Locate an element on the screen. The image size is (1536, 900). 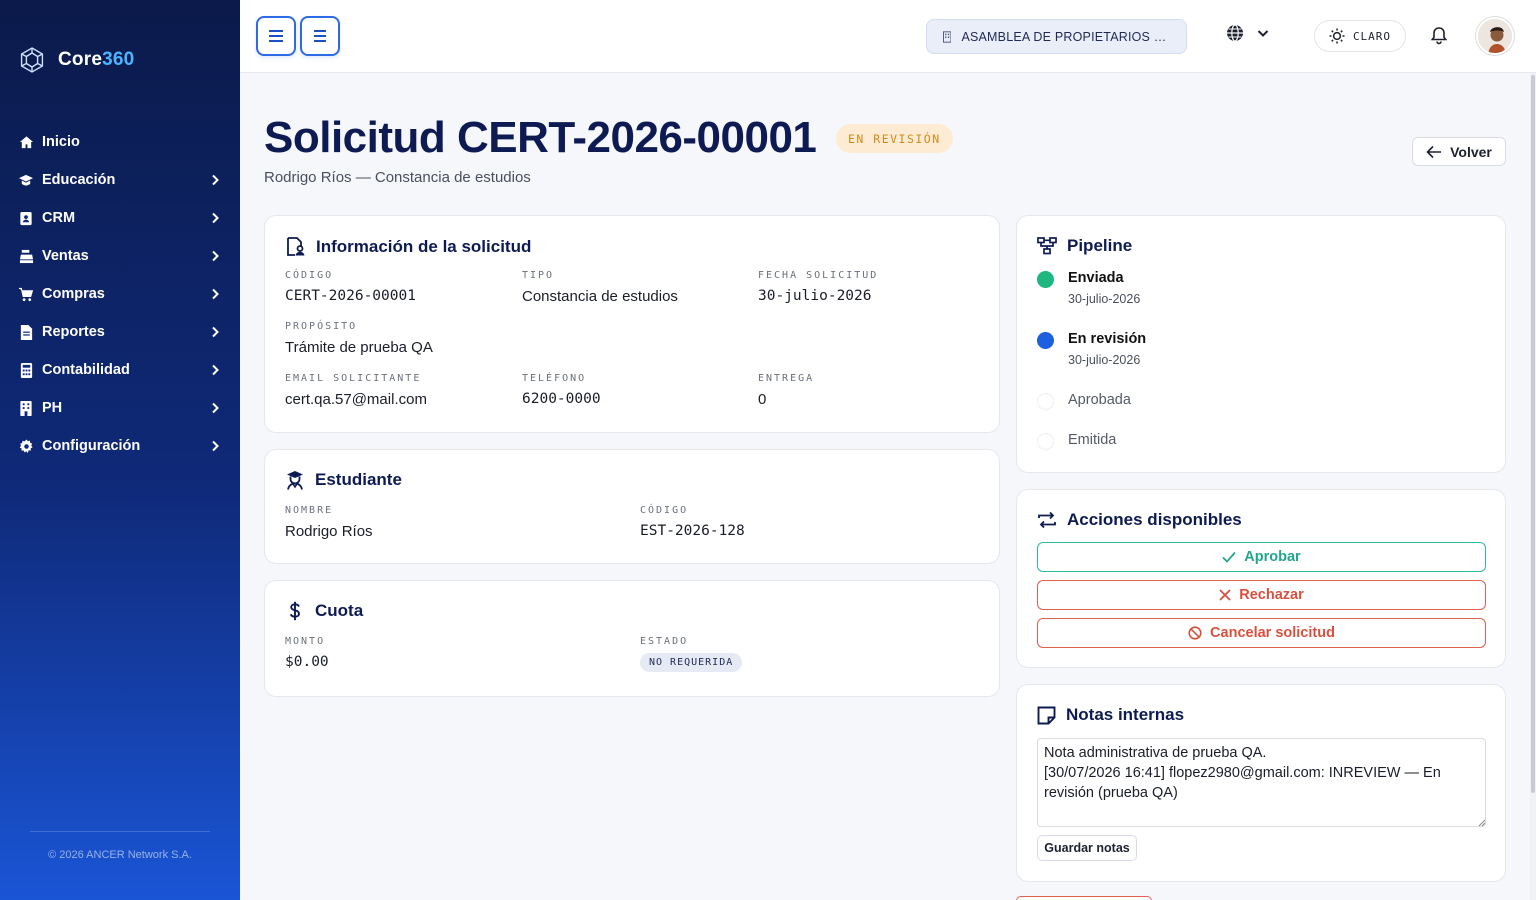
field-label: TIPO is located at coordinates (538, 275).